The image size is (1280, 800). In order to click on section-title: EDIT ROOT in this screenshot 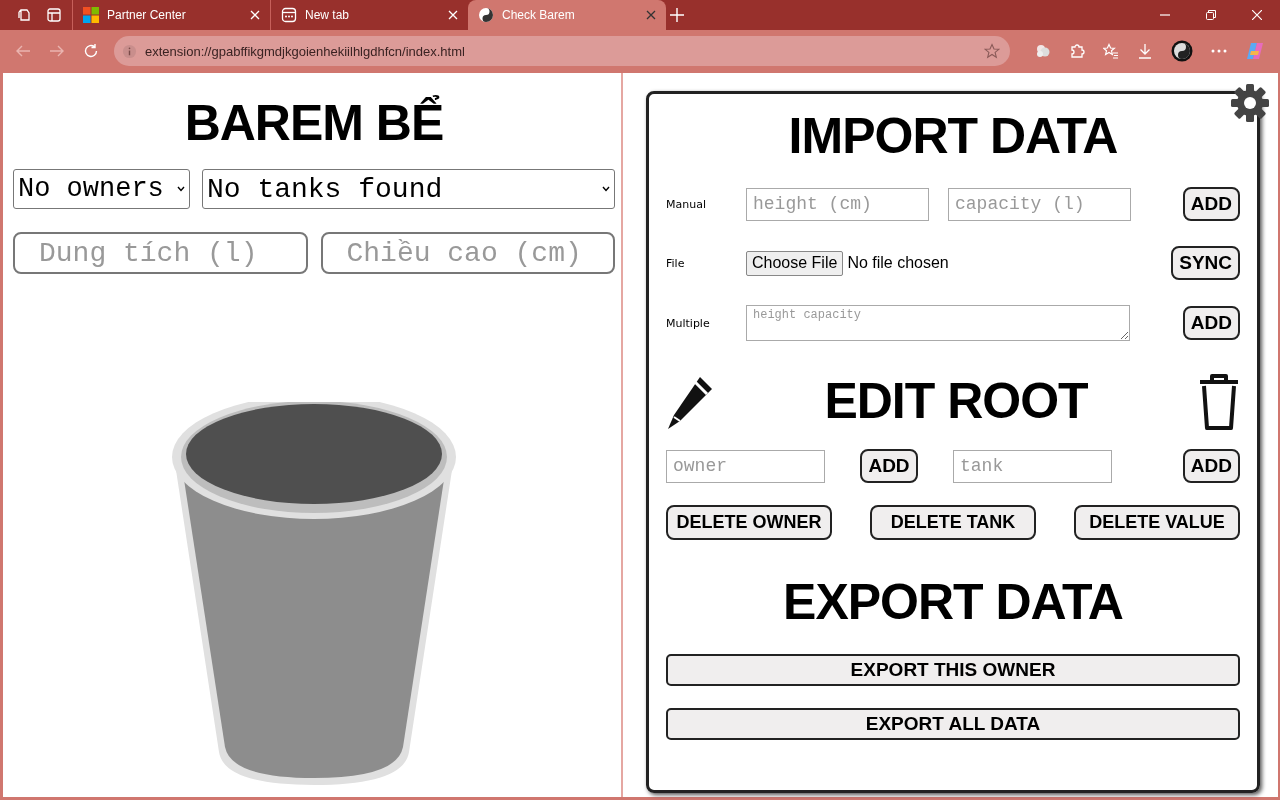, I will do `click(956, 401)`.